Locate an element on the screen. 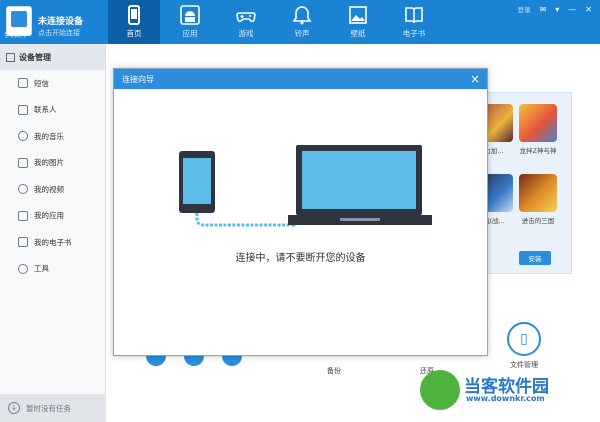 The height and width of the screenshot is (422, 600). sidebar-item-label: 短信 is located at coordinates (41, 83).